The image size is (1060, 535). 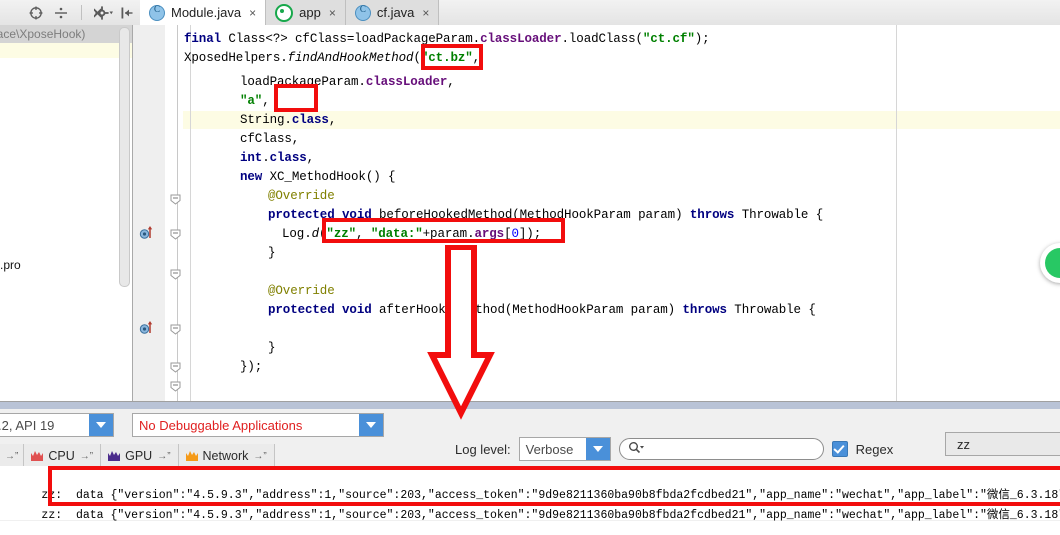 I want to click on monitor-tab-network: Network →”, so click(x=226, y=456).